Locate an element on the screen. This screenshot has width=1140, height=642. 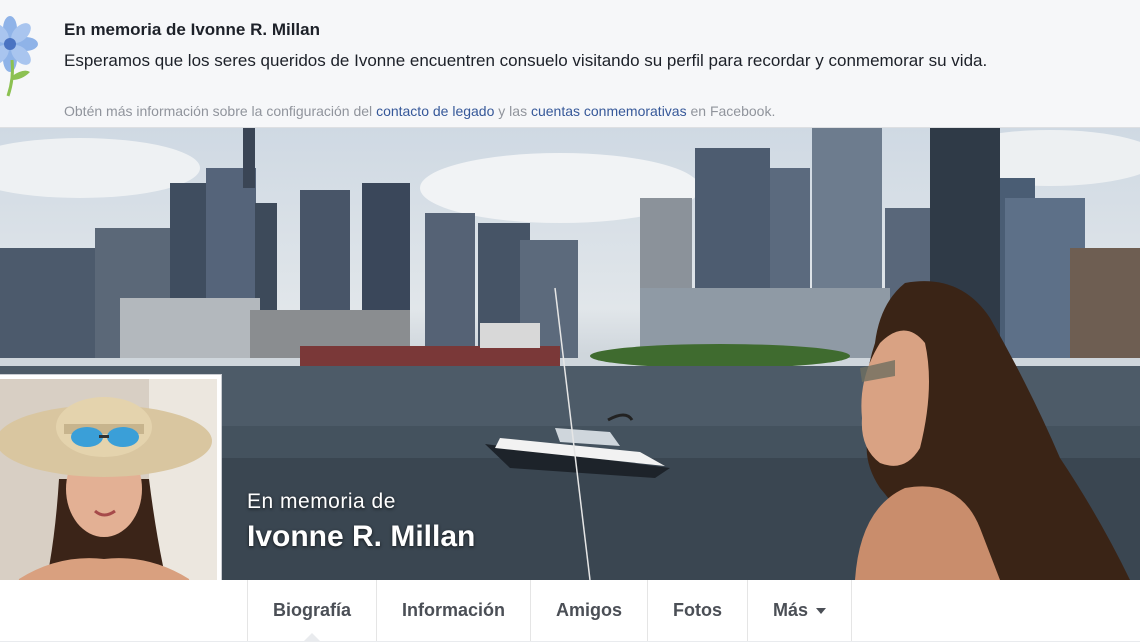
tab-fotos: Fotos is located at coordinates (698, 610).